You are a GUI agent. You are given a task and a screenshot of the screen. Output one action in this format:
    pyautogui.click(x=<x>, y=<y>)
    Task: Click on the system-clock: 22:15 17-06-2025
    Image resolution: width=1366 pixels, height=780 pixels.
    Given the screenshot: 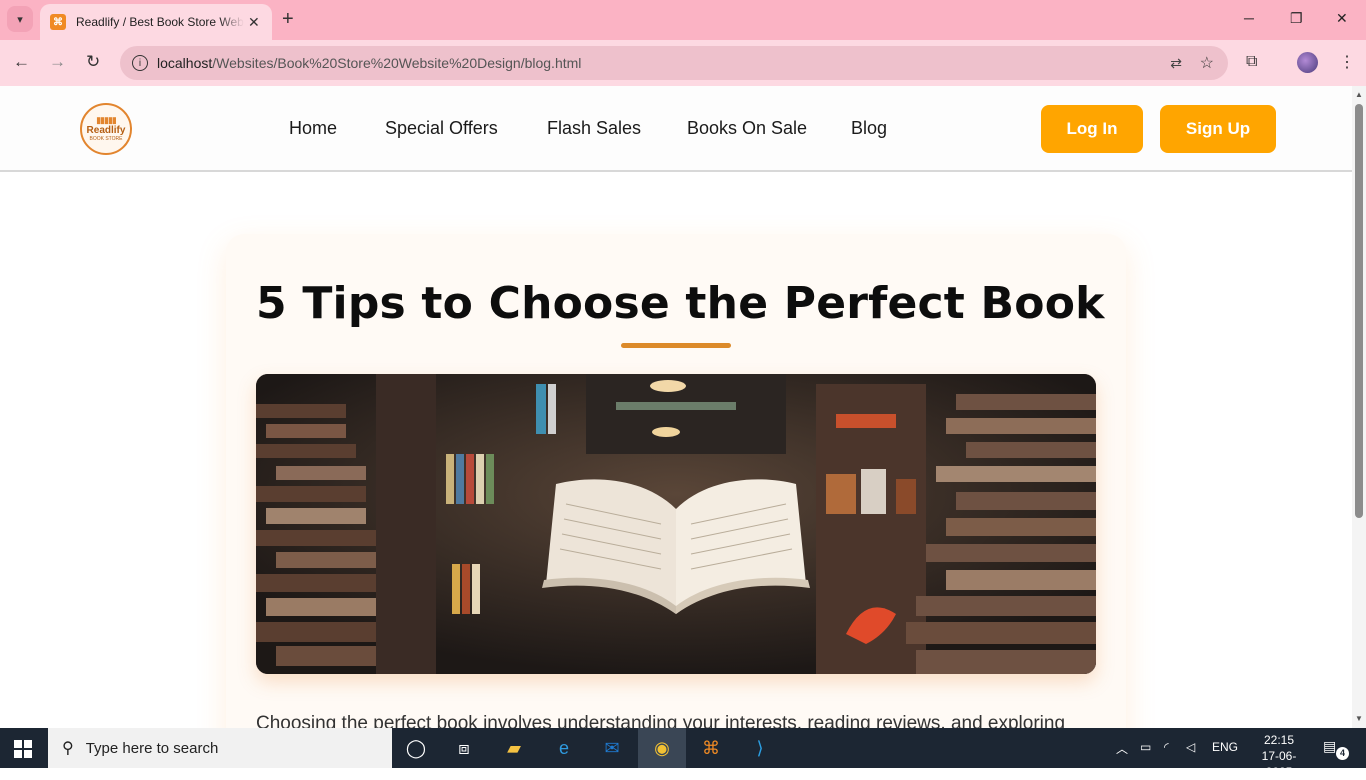 What is the action you would take?
    pyautogui.click(x=1279, y=756)
    